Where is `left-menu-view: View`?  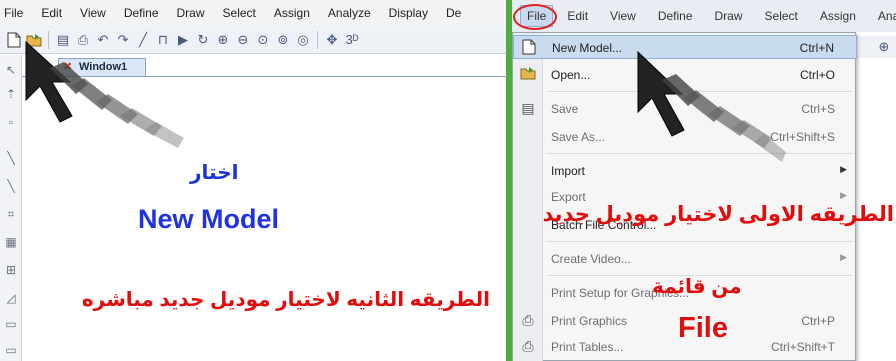 left-menu-view: View is located at coordinates (93, 13).